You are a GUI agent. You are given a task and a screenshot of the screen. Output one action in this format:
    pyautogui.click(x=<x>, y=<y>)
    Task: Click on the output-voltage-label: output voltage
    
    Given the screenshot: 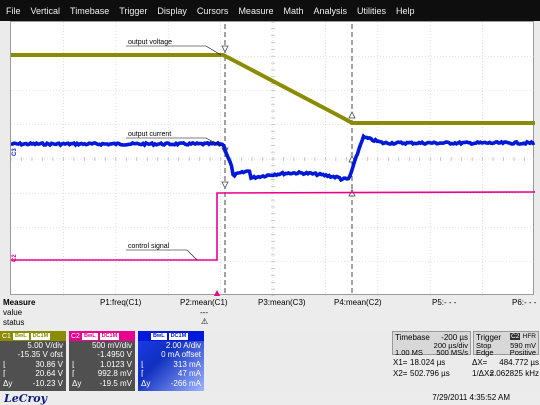 What is the action you would take?
    pyautogui.click(x=150, y=42)
    